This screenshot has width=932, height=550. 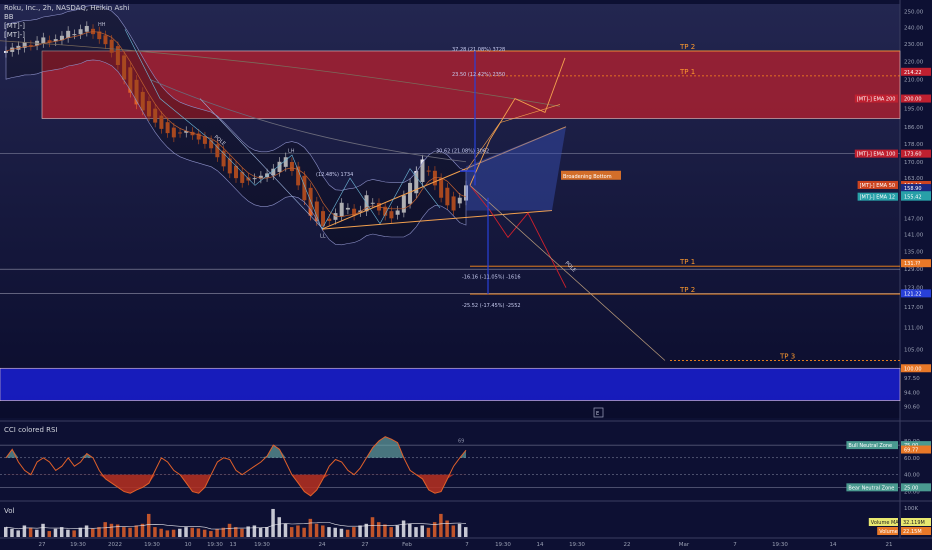 What do you see at coordinates (914, 252) in the screenshot?
I see `price-axis-tick: 135.00` at bounding box center [914, 252].